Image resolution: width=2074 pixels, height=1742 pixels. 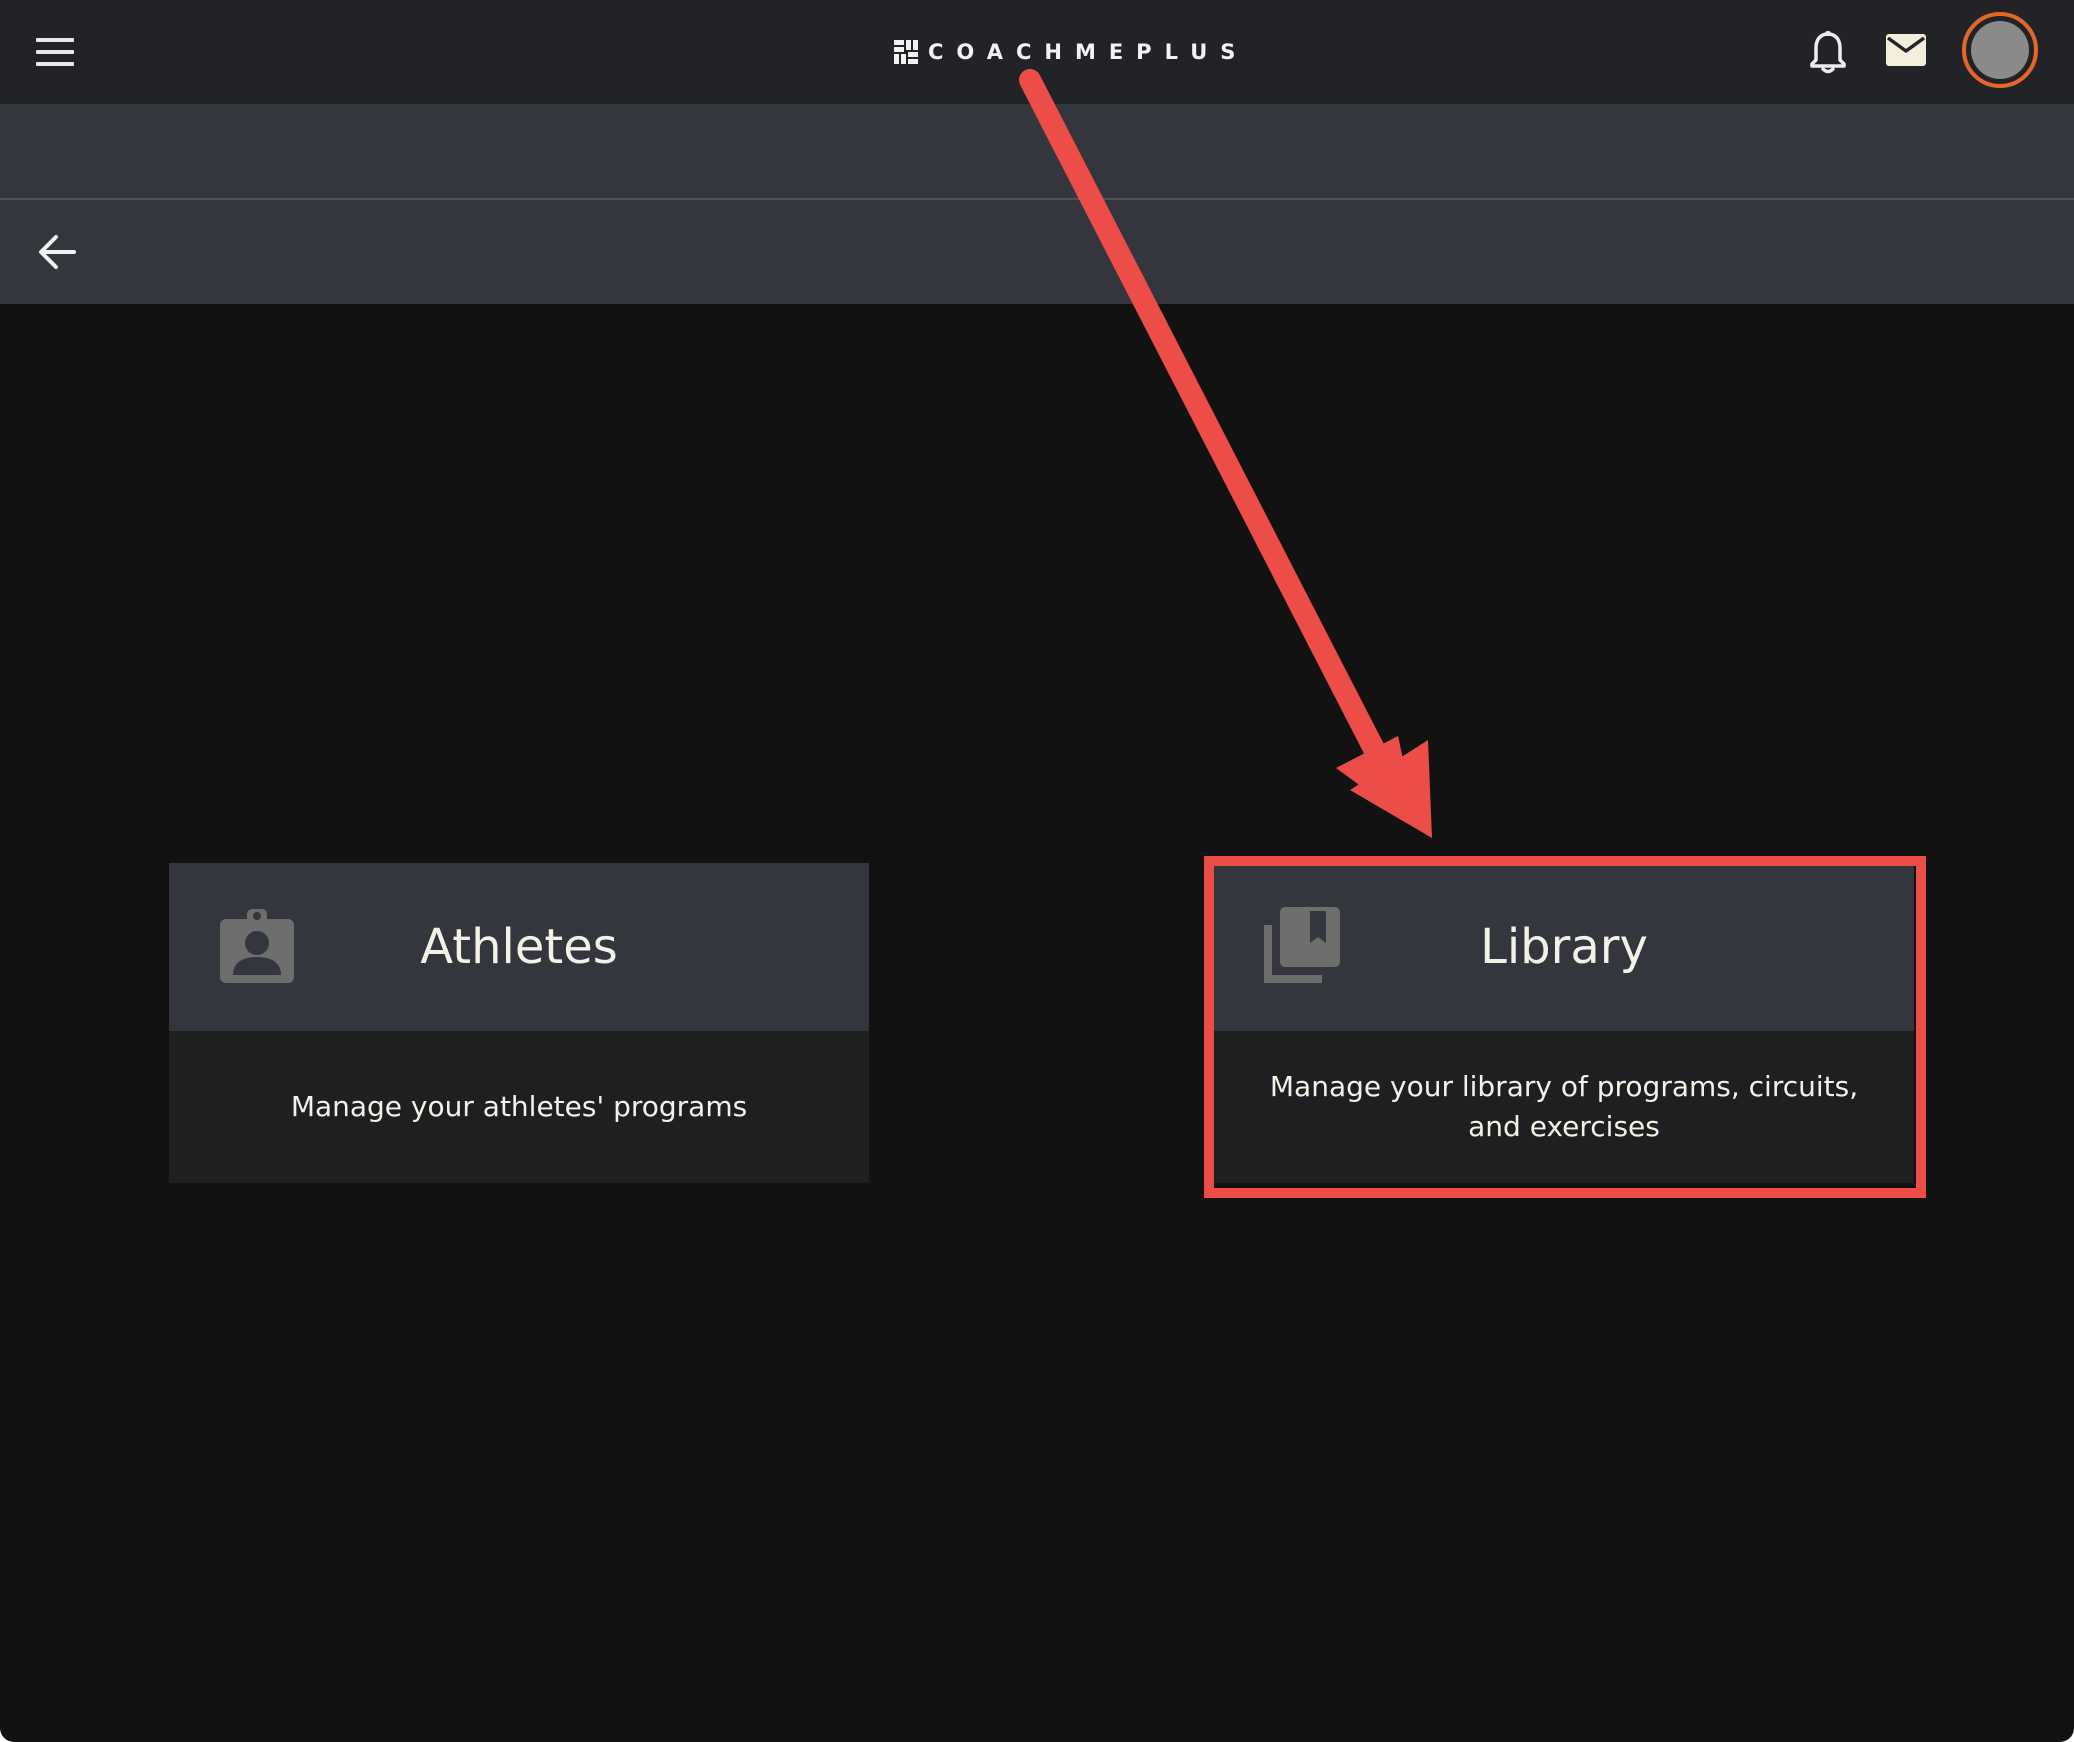 I want to click on card-title: Library, so click(x=1564, y=947).